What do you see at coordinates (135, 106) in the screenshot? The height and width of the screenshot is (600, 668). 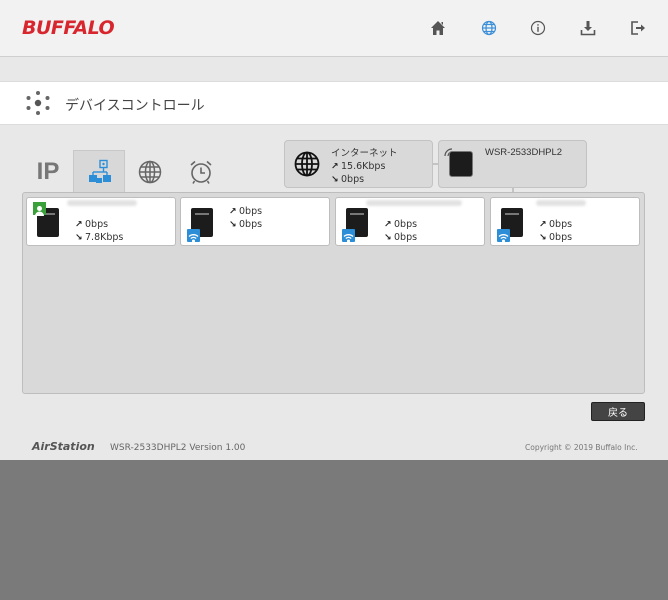 I see `page-title: デバイスコントロール` at bounding box center [135, 106].